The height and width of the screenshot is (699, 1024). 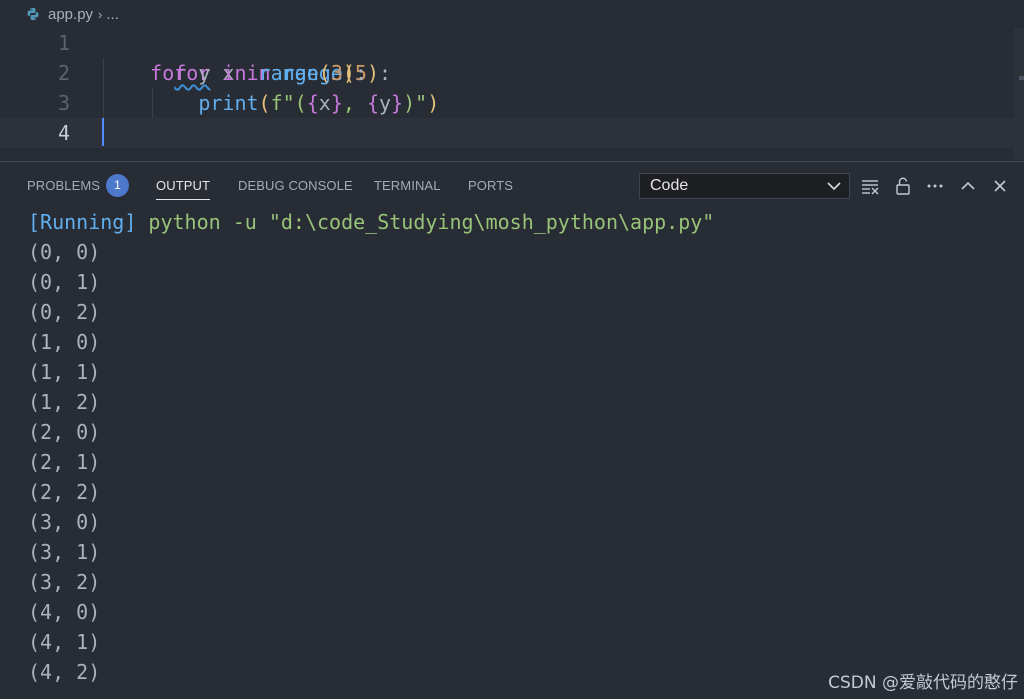 What do you see at coordinates (82, 222) in the screenshot?
I see `running-tag: [Running]` at bounding box center [82, 222].